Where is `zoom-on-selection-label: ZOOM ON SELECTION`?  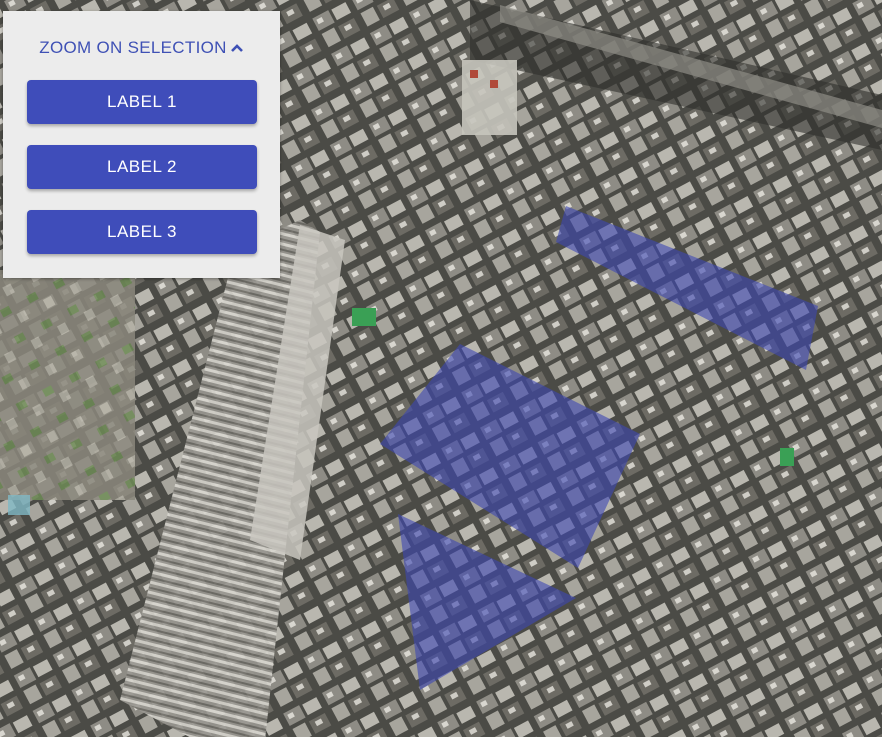 zoom-on-selection-label: ZOOM ON SELECTION is located at coordinates (133, 47).